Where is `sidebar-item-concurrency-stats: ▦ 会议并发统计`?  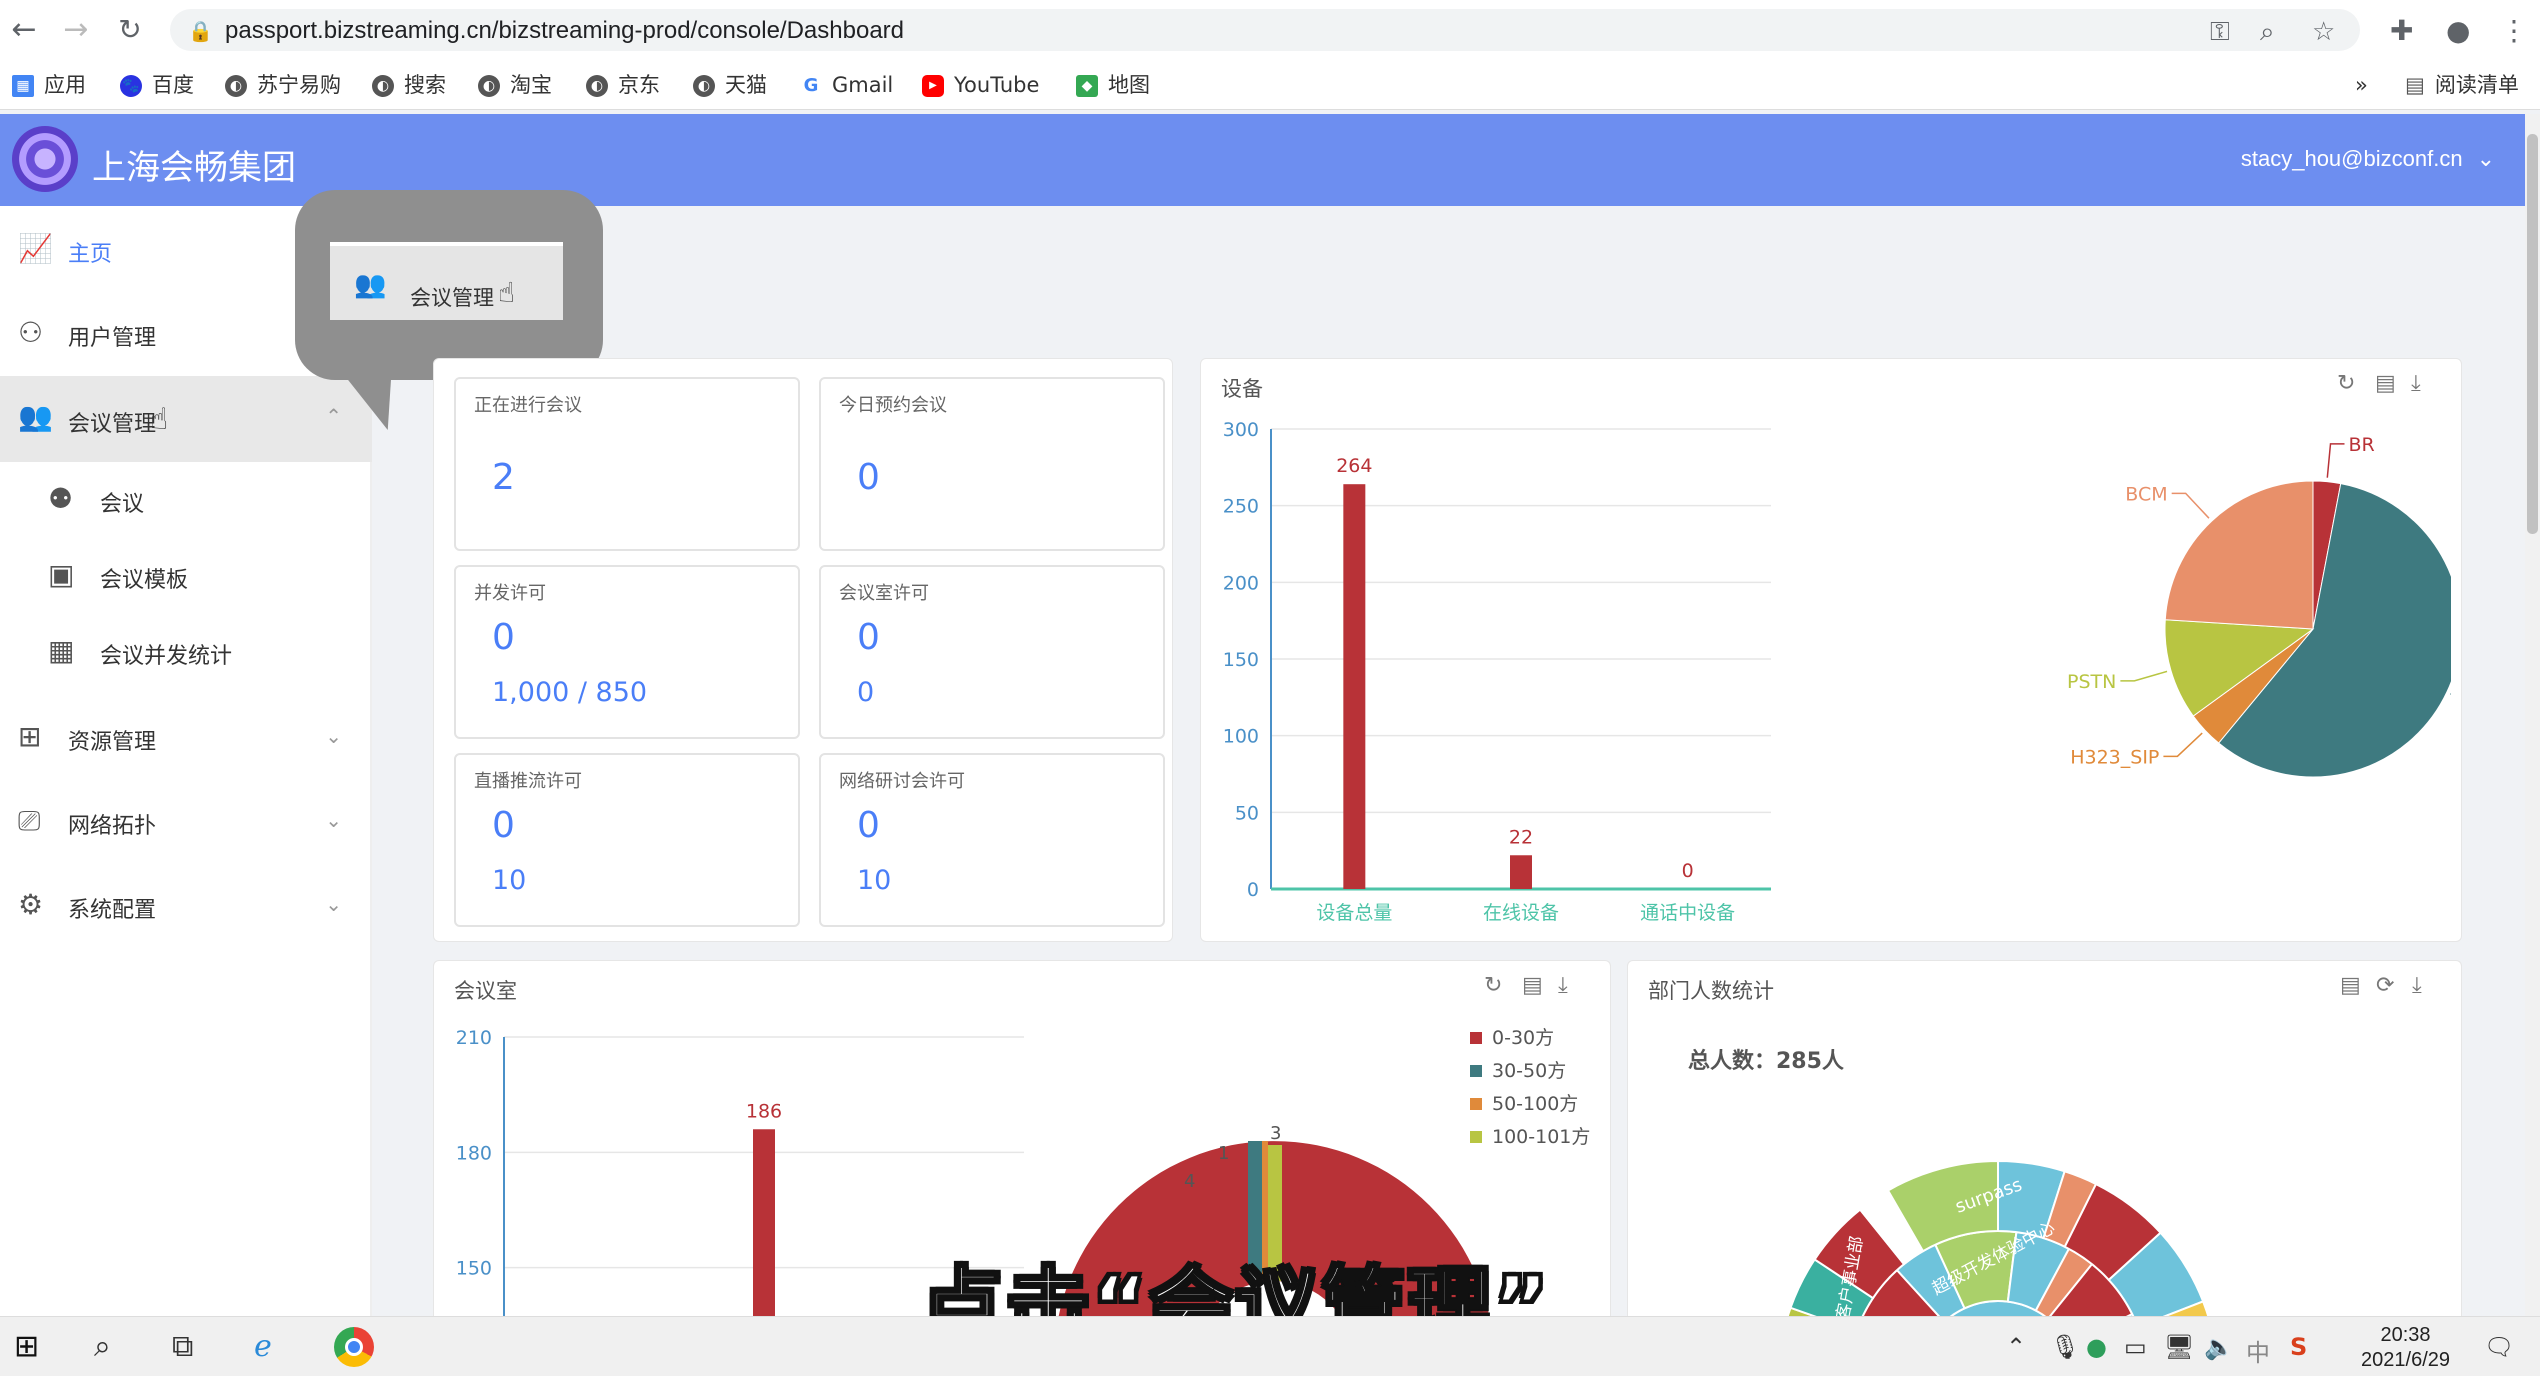
sidebar-item-concurrency-stats: ▦ 会议并发统计 is located at coordinates (186, 652).